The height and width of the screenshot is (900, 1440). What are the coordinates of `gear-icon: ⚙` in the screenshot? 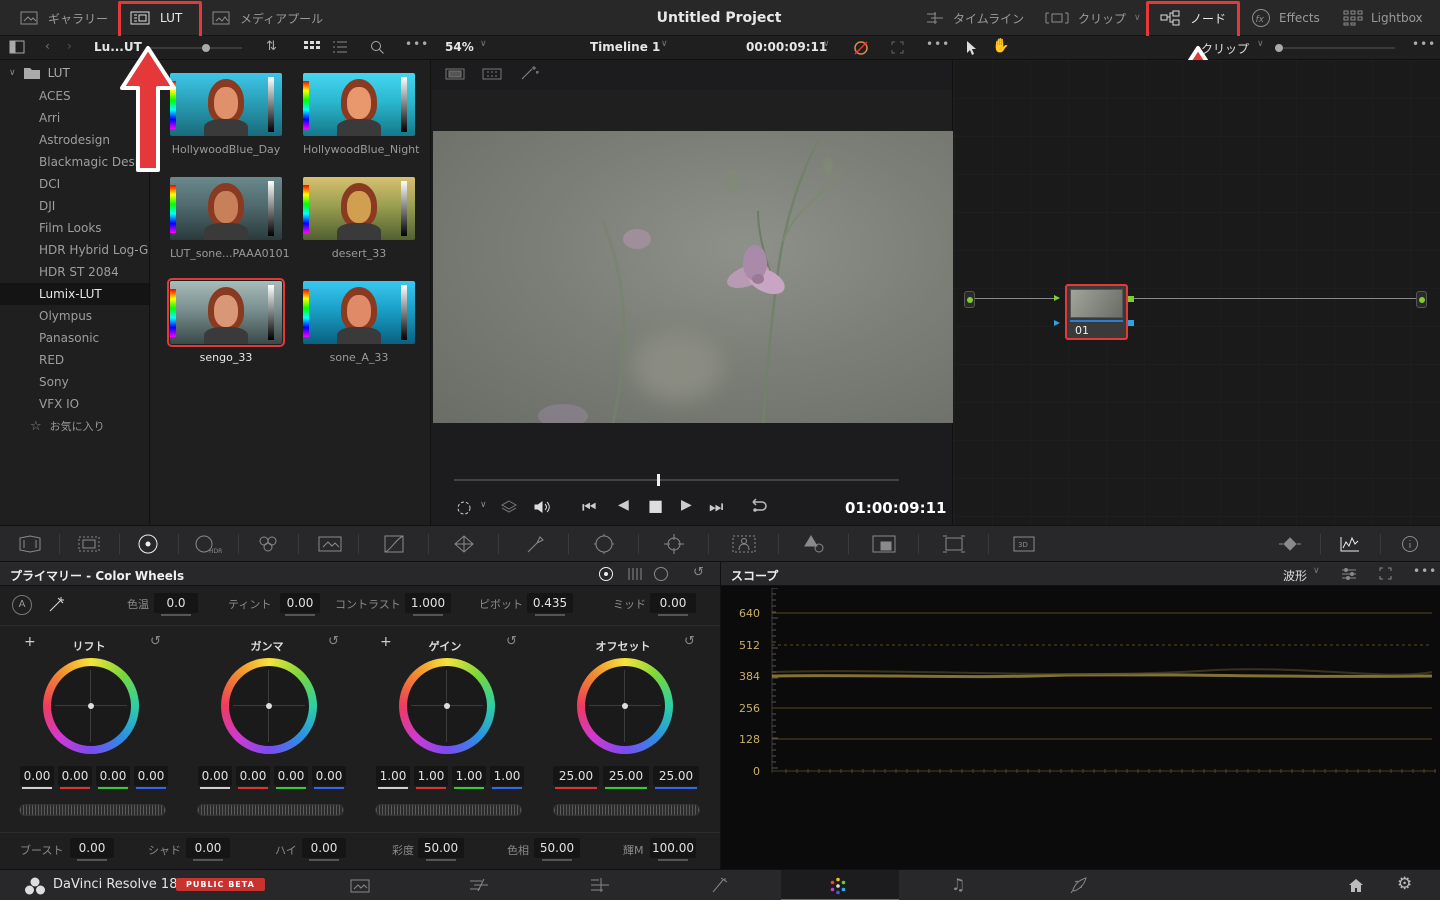 It's located at (1404, 884).